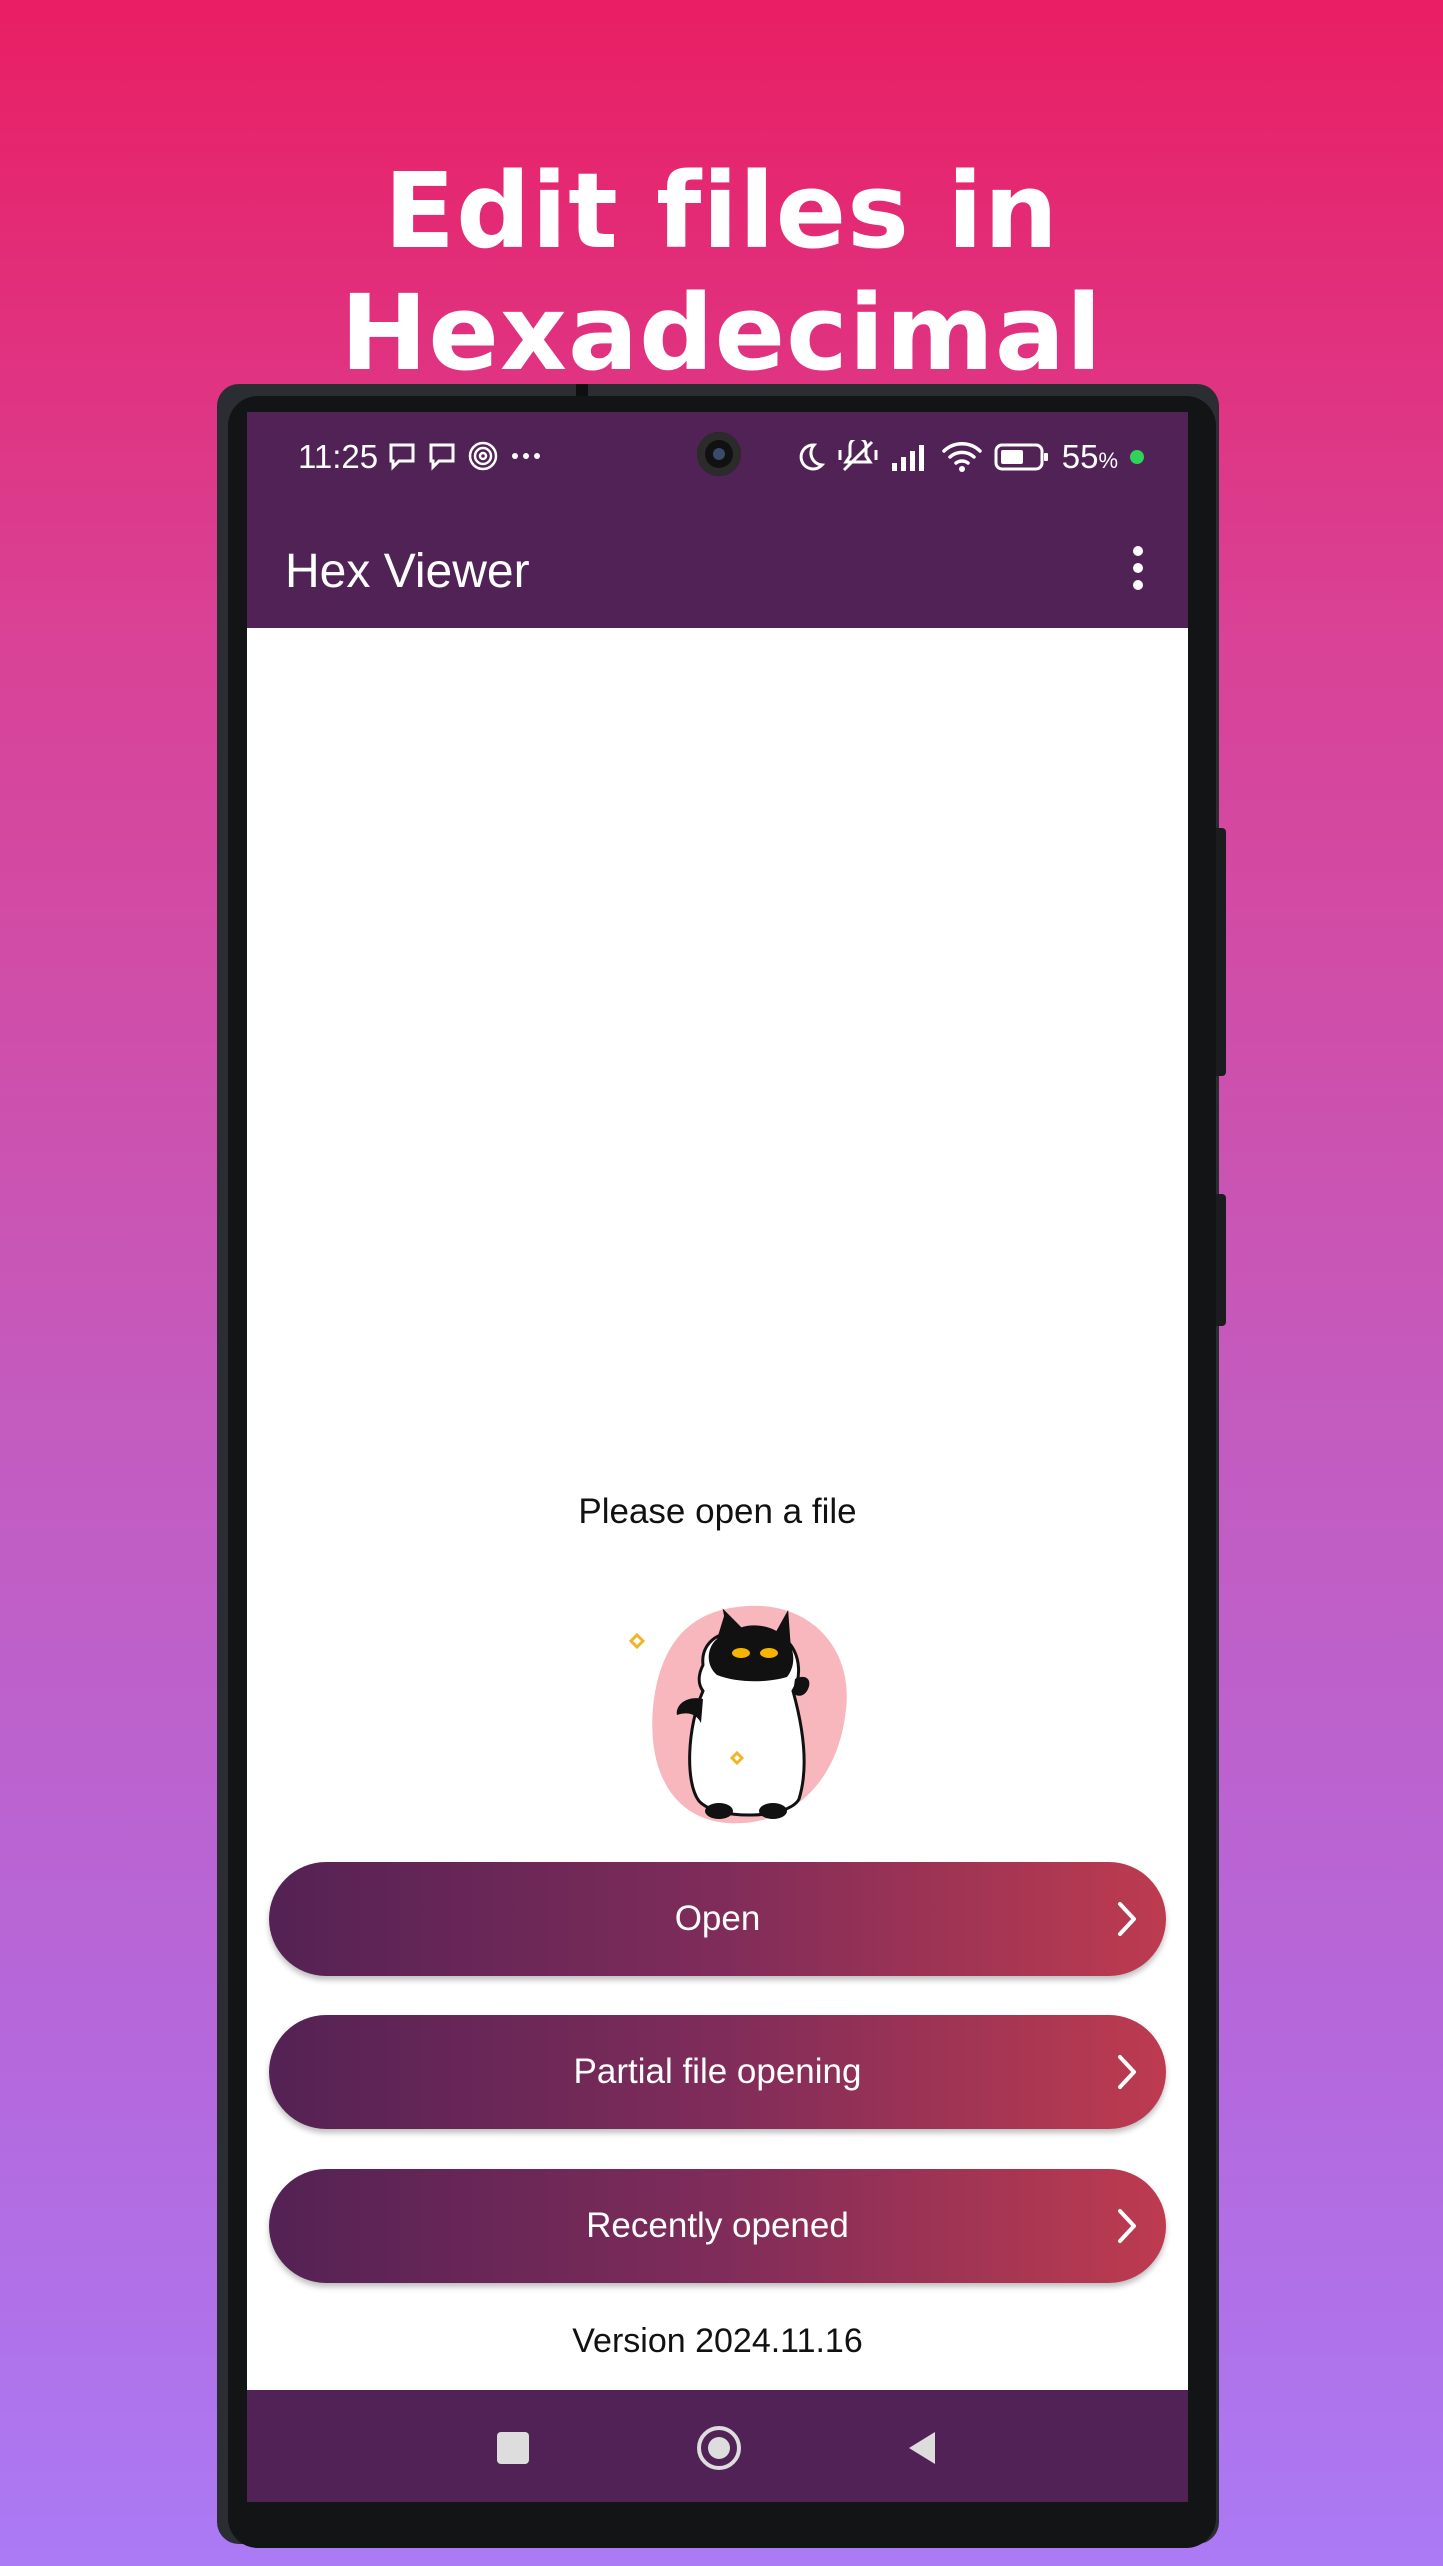 This screenshot has height=2566, width=1443. I want to click on recently-opened-button: Recently opened, so click(717, 2226).